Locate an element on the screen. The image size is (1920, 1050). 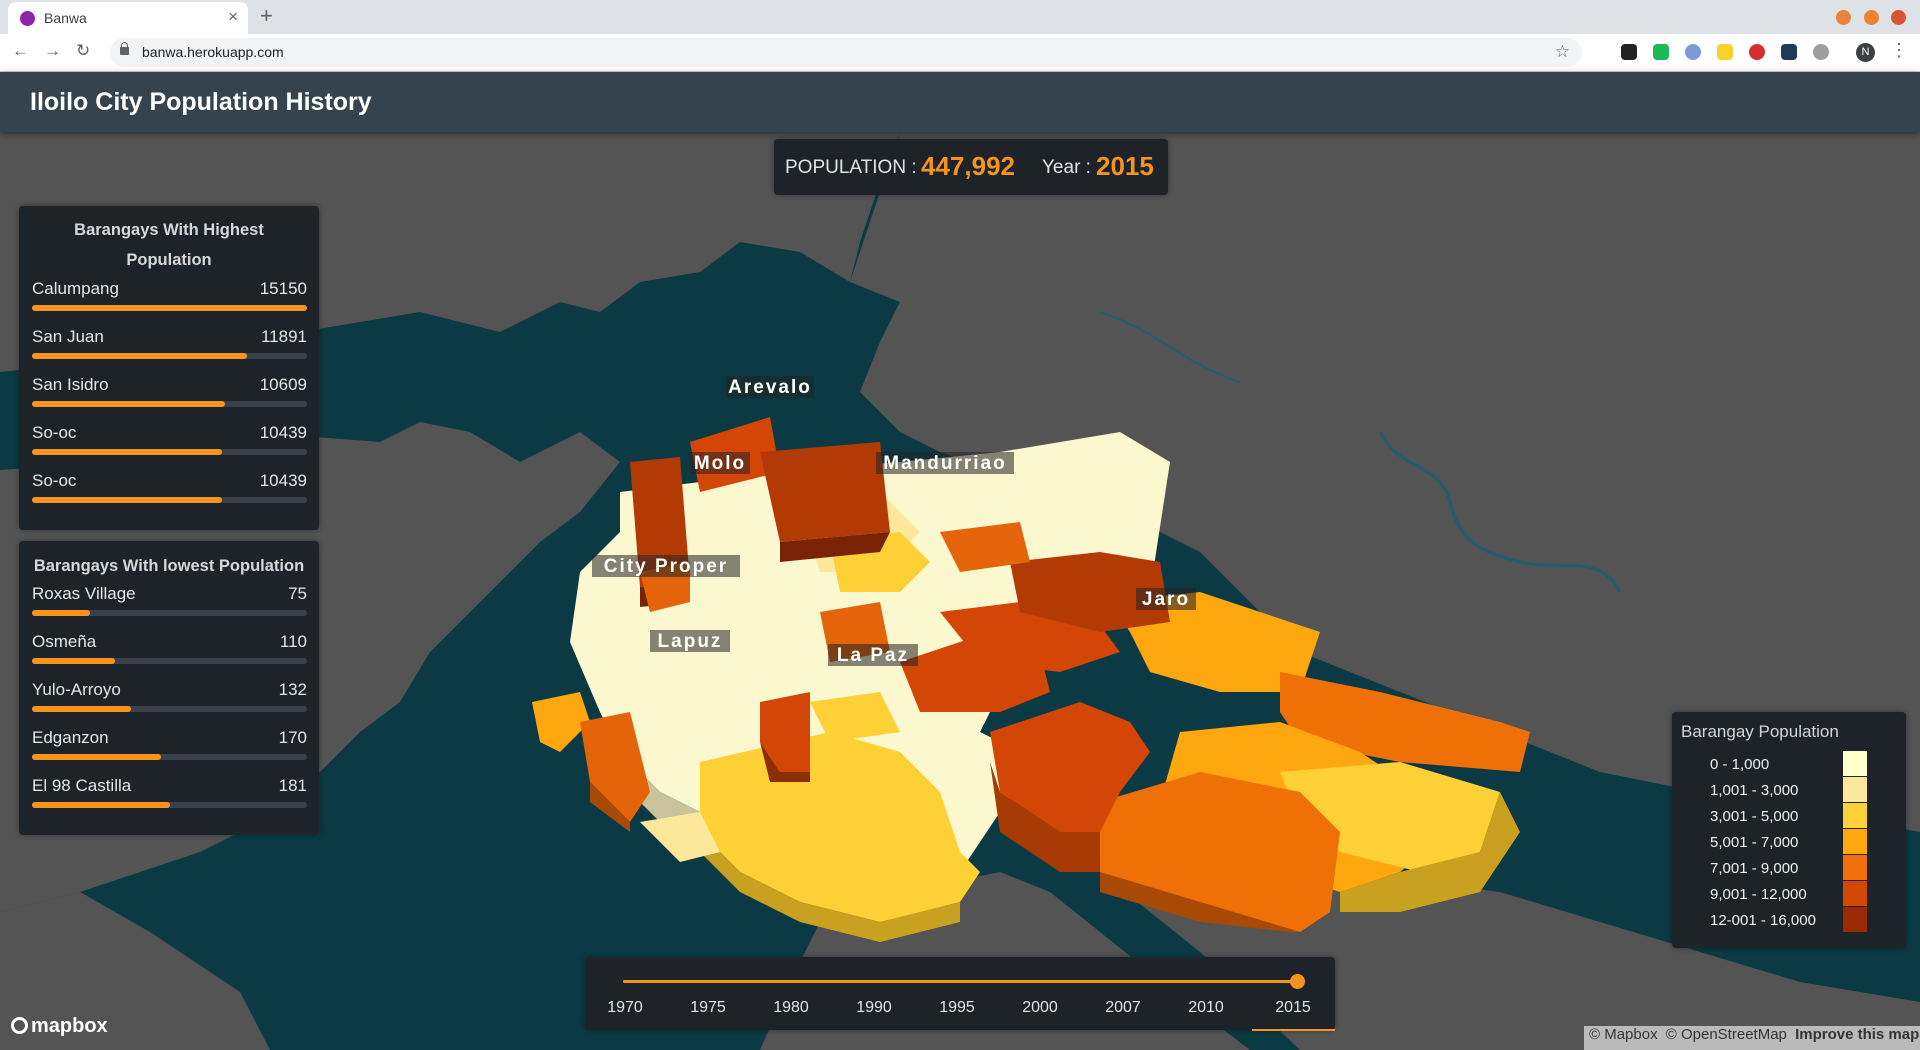
minimize-window-button is located at coordinates (1844, 17).